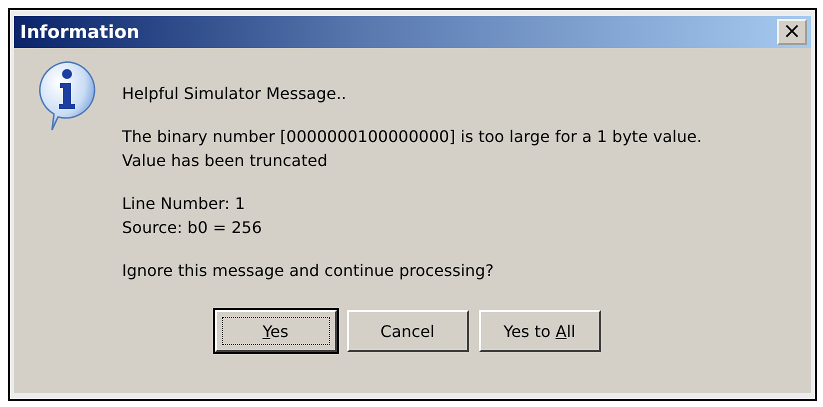 This screenshot has height=407, width=823. What do you see at coordinates (308, 270) in the screenshot?
I see `message-text: Ignore this message and continue processing?` at bounding box center [308, 270].